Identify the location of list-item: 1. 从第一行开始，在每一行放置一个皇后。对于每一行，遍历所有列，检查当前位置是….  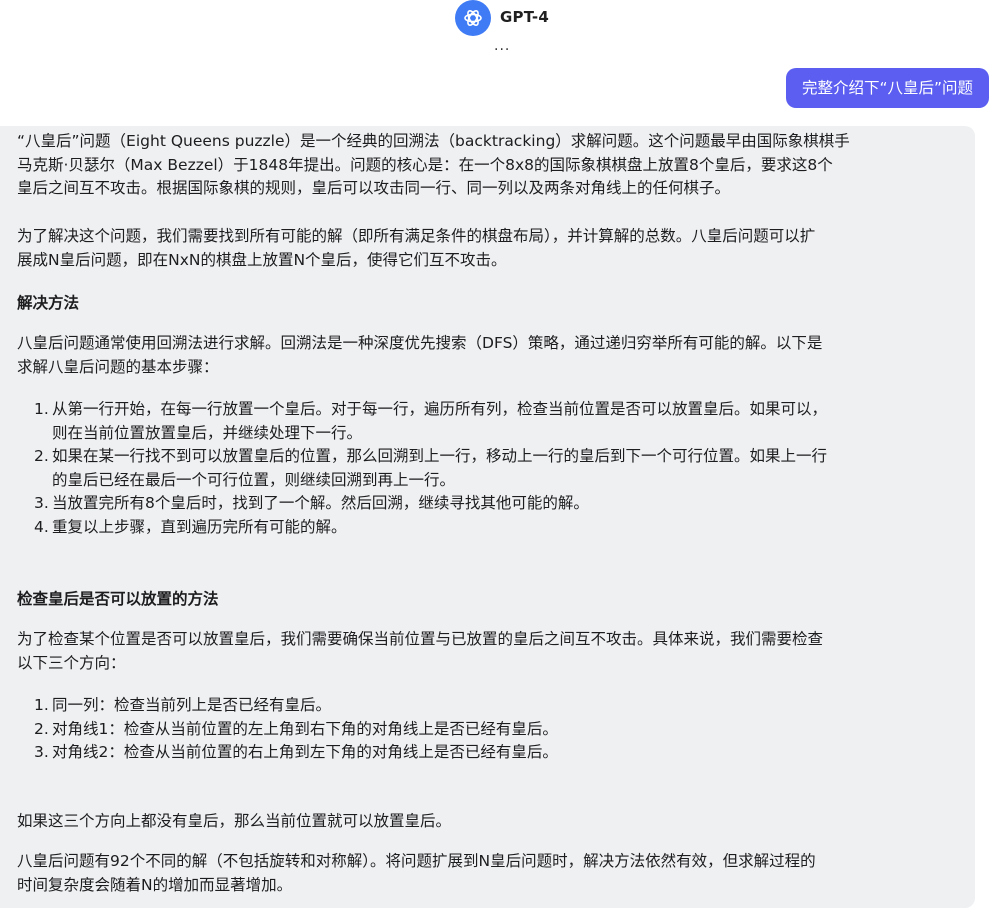
(487, 421).